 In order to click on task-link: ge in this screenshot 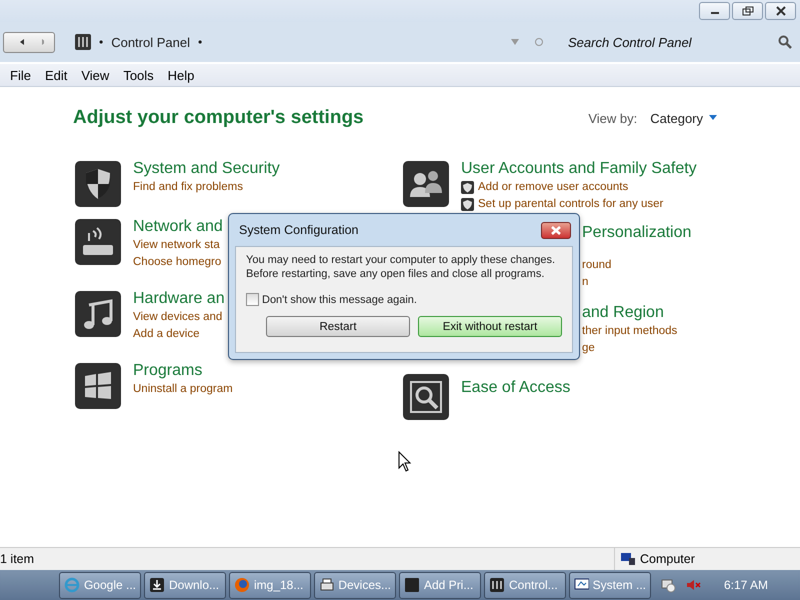, I will do `click(588, 348)`.